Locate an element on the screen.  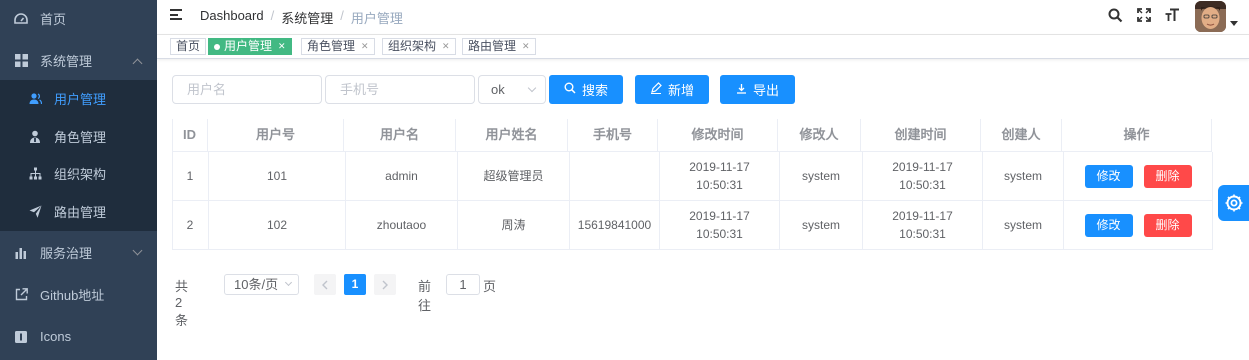
avatar is located at coordinates (1210, 16).